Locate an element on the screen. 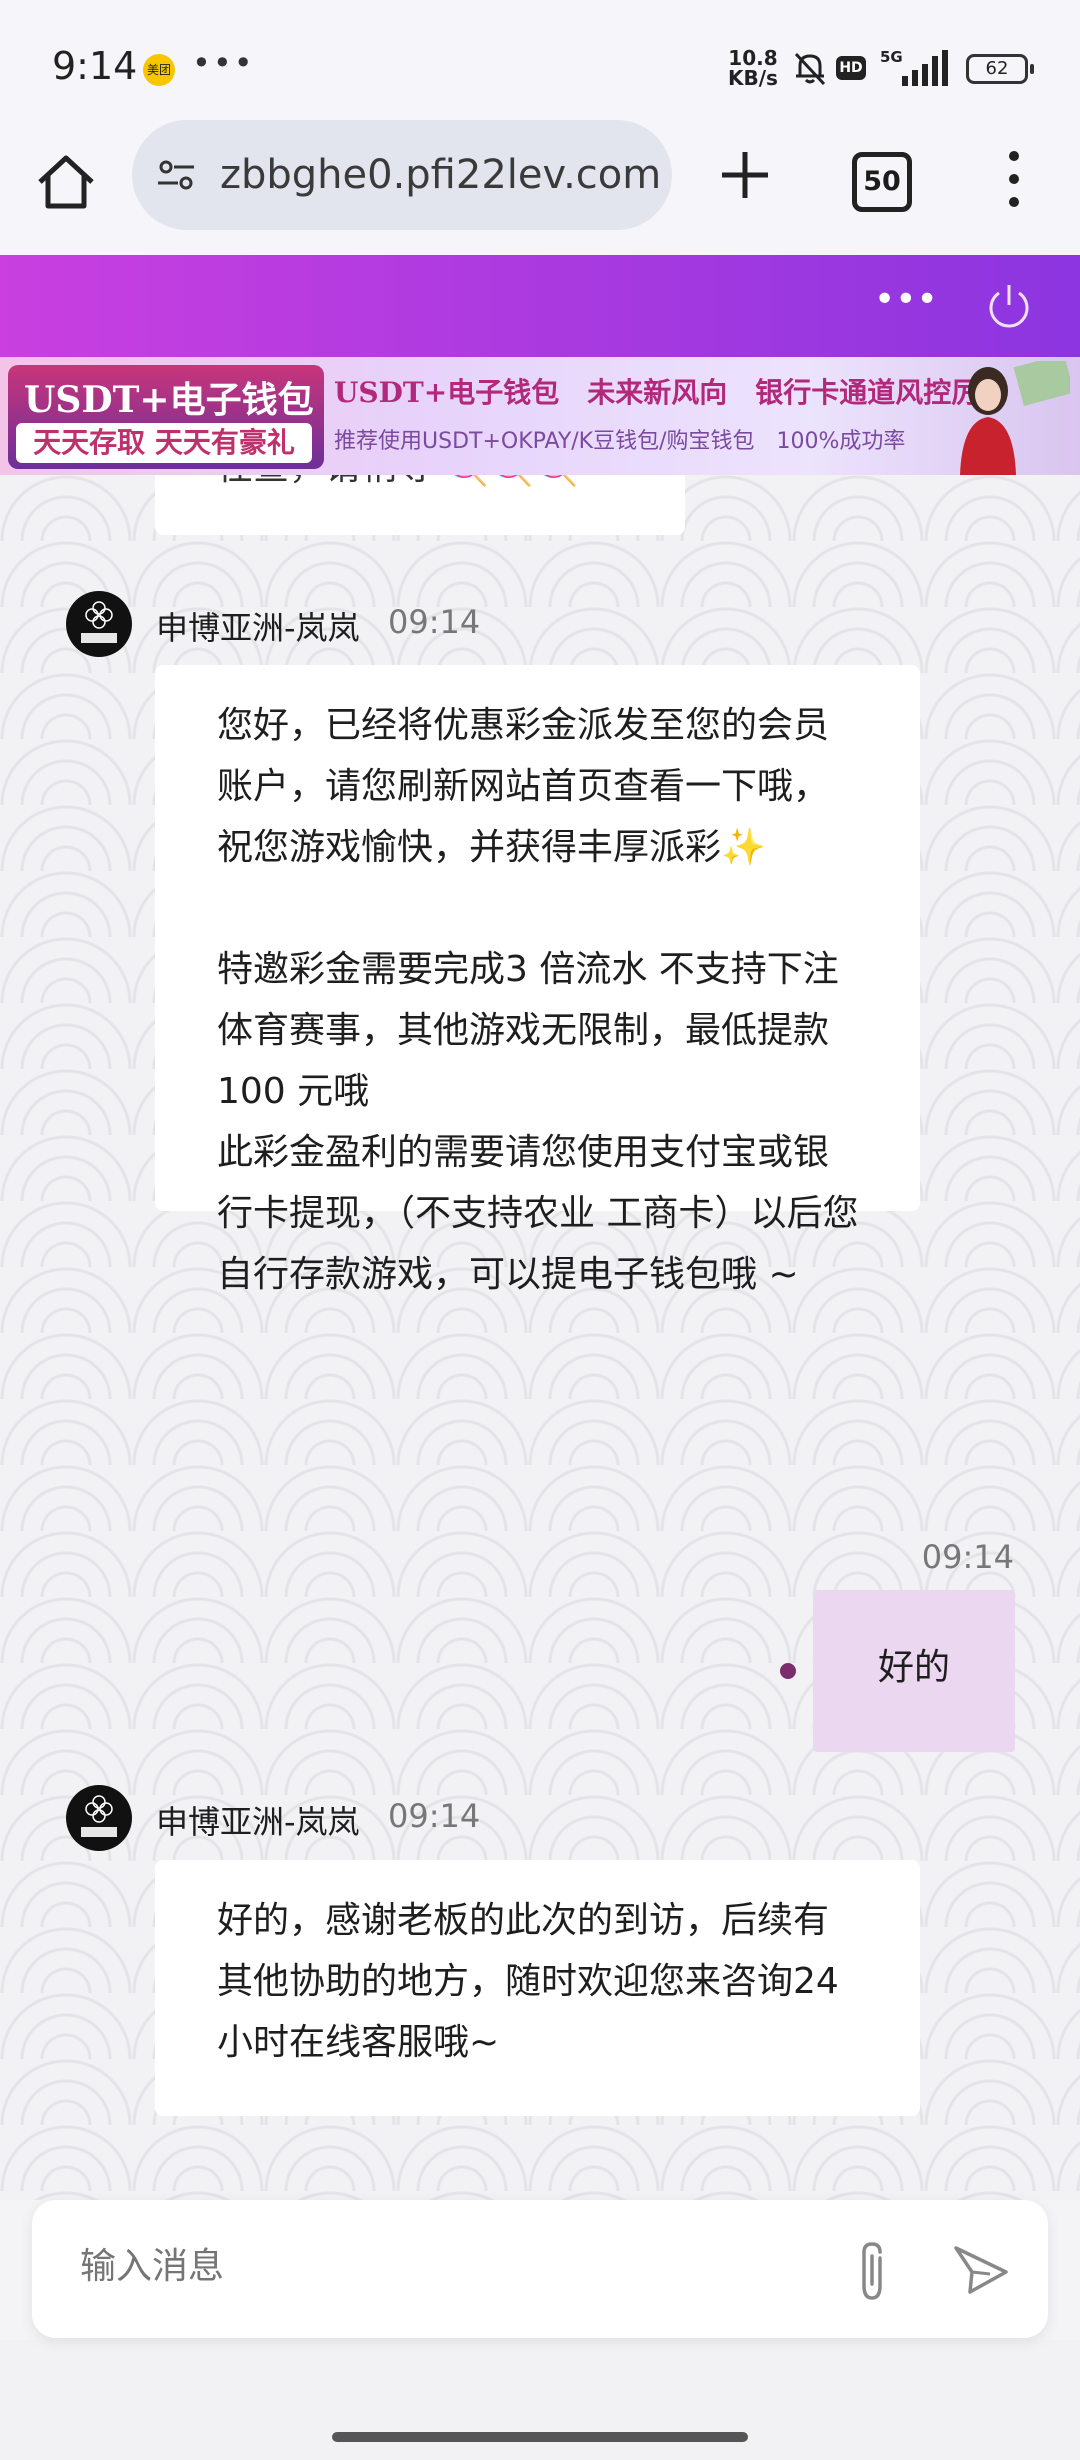  bell-muted-icon is located at coordinates (810, 69).